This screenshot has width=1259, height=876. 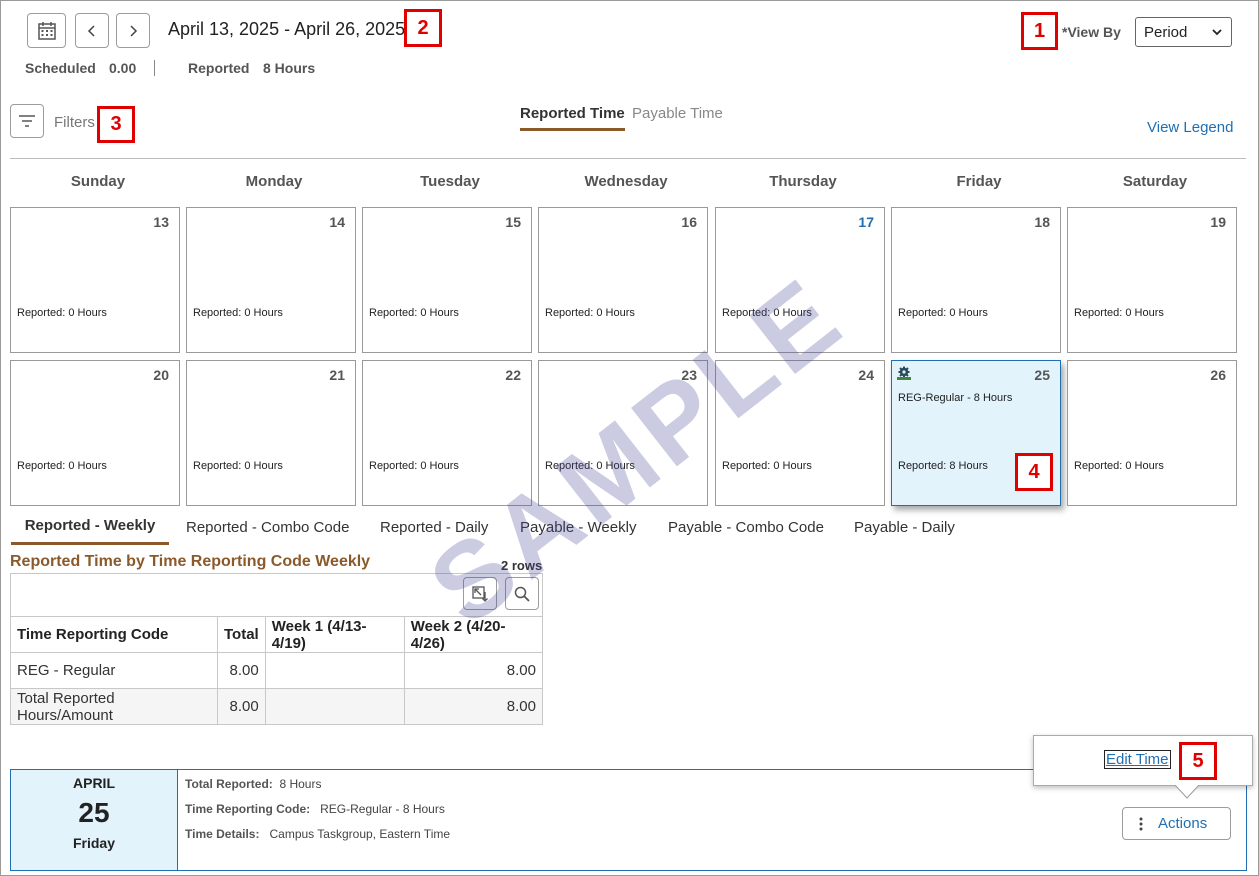 What do you see at coordinates (677, 113) in the screenshot?
I see `tab-payable-time: Payable Time` at bounding box center [677, 113].